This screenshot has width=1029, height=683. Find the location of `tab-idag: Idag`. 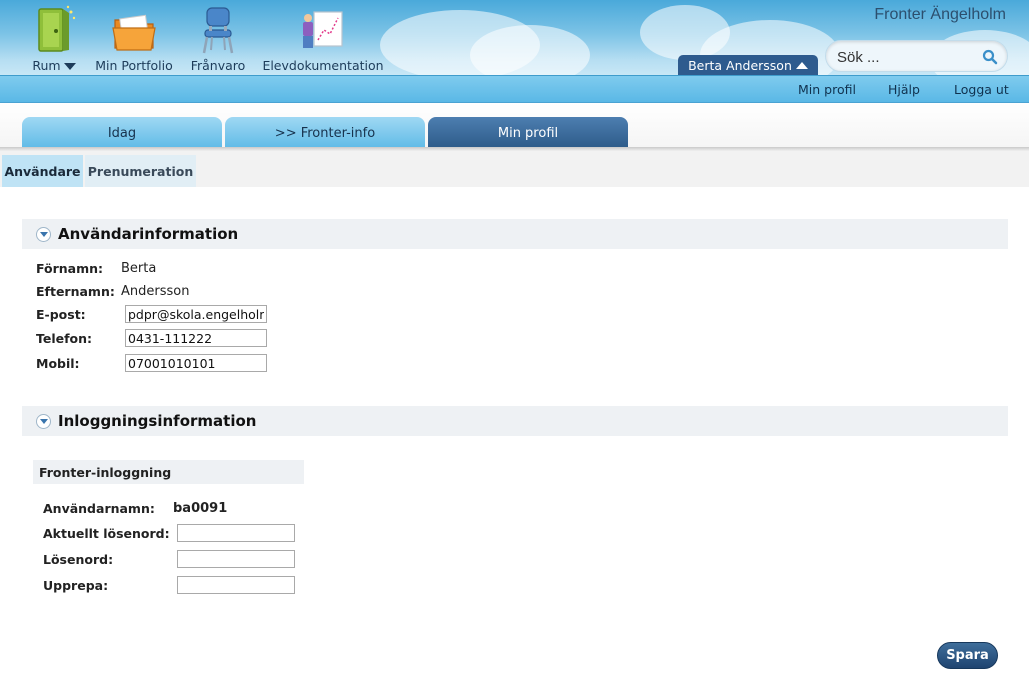

tab-idag: Idag is located at coordinates (122, 133).